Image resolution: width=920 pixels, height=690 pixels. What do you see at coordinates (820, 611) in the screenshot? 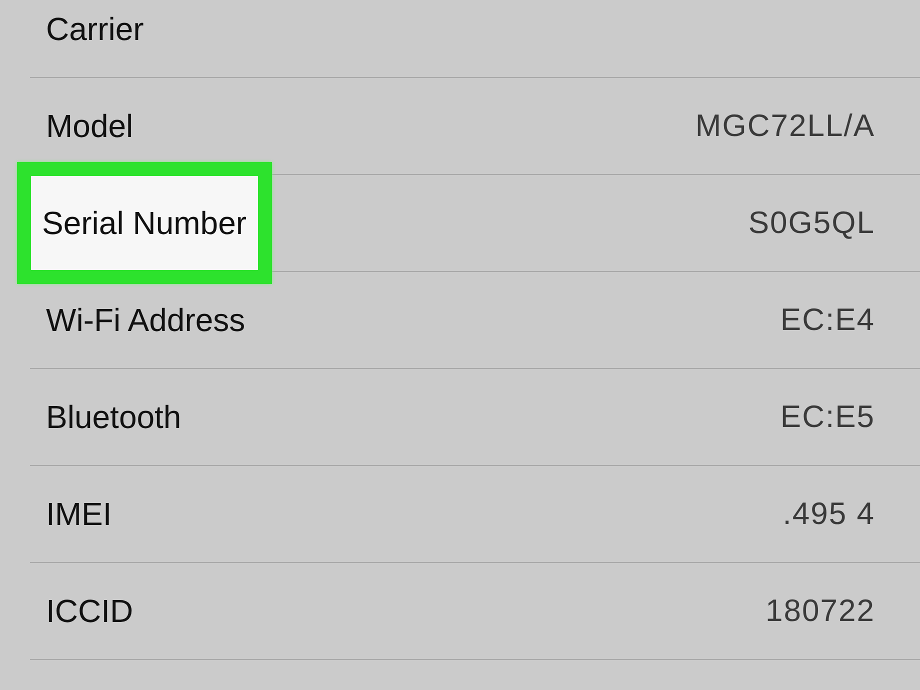
I see `row-value: 180722` at bounding box center [820, 611].